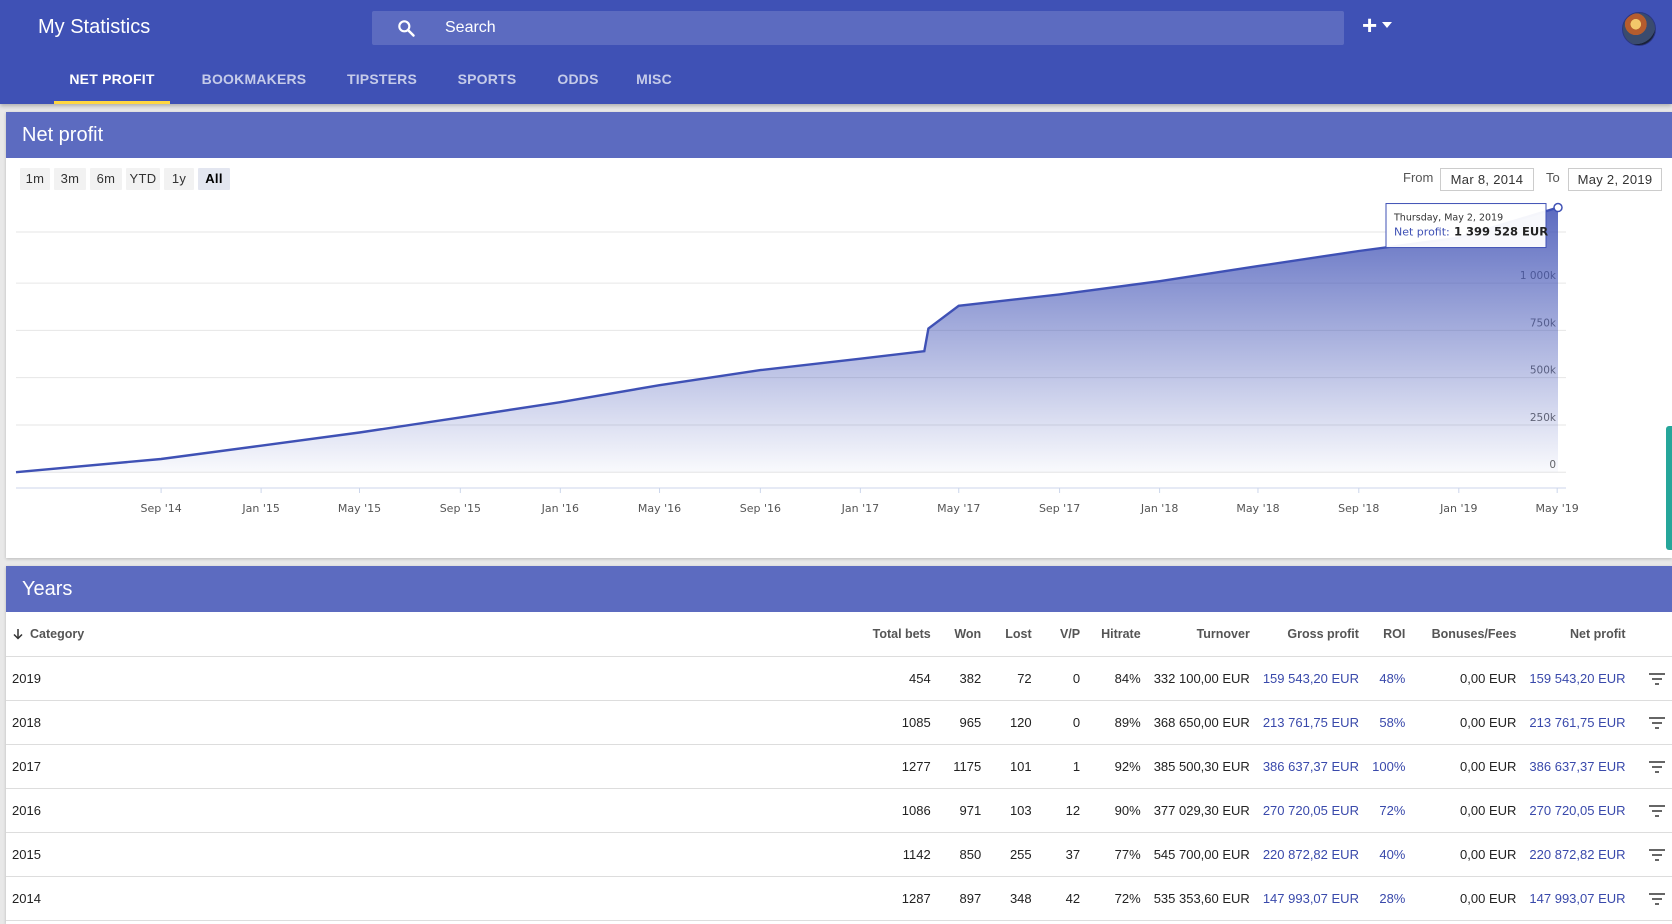 This screenshot has width=1672, height=924. What do you see at coordinates (1388, 722) in the screenshot?
I see `cell-roi: 58%` at bounding box center [1388, 722].